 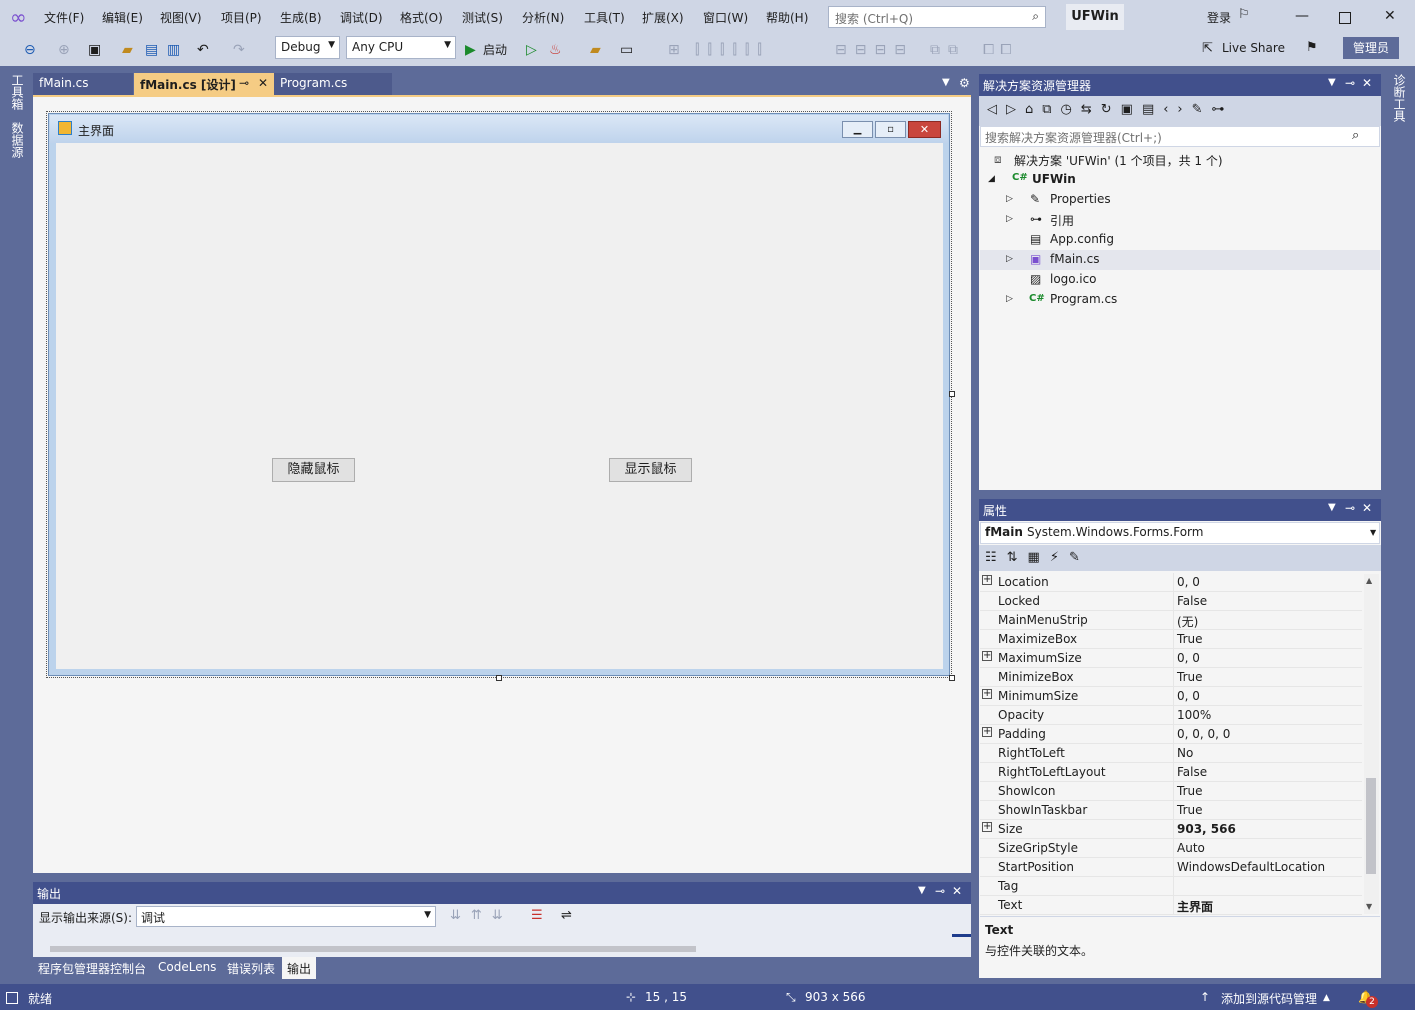 I want to click on menu-item-4: 生成(B), so click(x=301, y=17).